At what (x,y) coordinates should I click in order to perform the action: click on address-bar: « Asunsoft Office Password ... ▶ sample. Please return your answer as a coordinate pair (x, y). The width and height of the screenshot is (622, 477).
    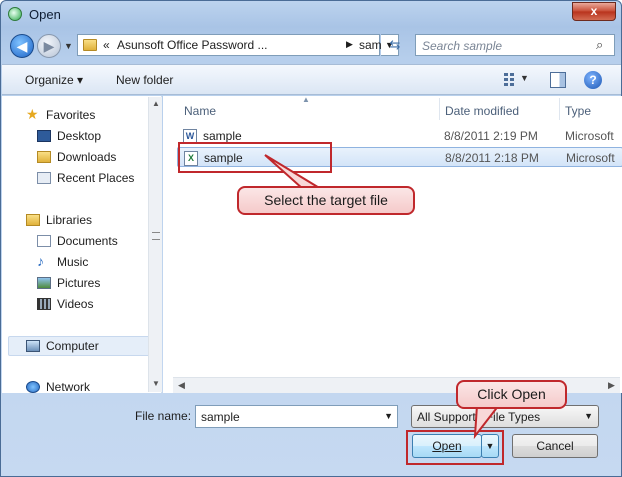
    Looking at the image, I should click on (237, 45).